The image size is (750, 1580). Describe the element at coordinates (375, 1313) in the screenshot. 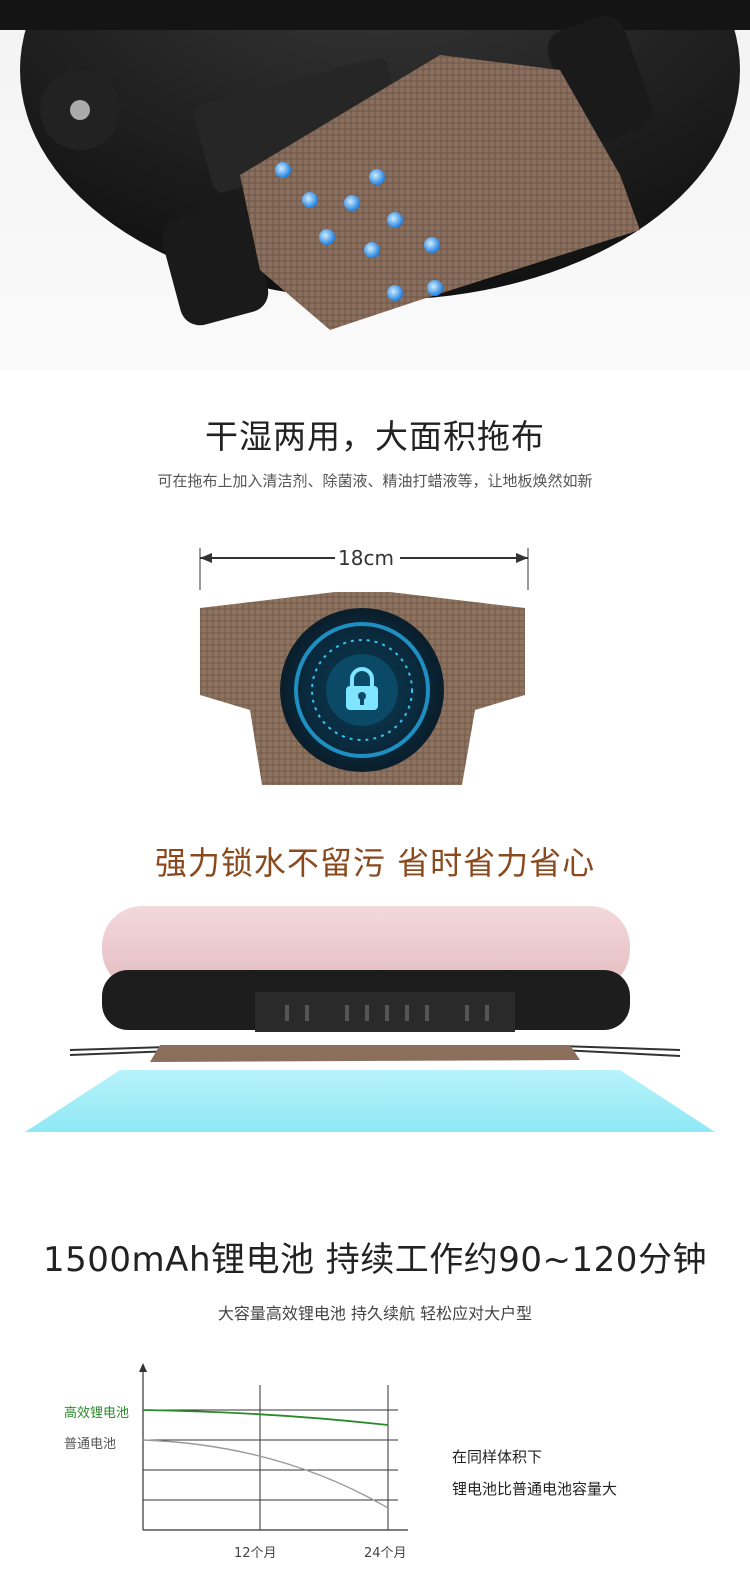

I see `battery-subtitle: 大容量高效锂电池 持久续航 轻松应对大户型` at that location.